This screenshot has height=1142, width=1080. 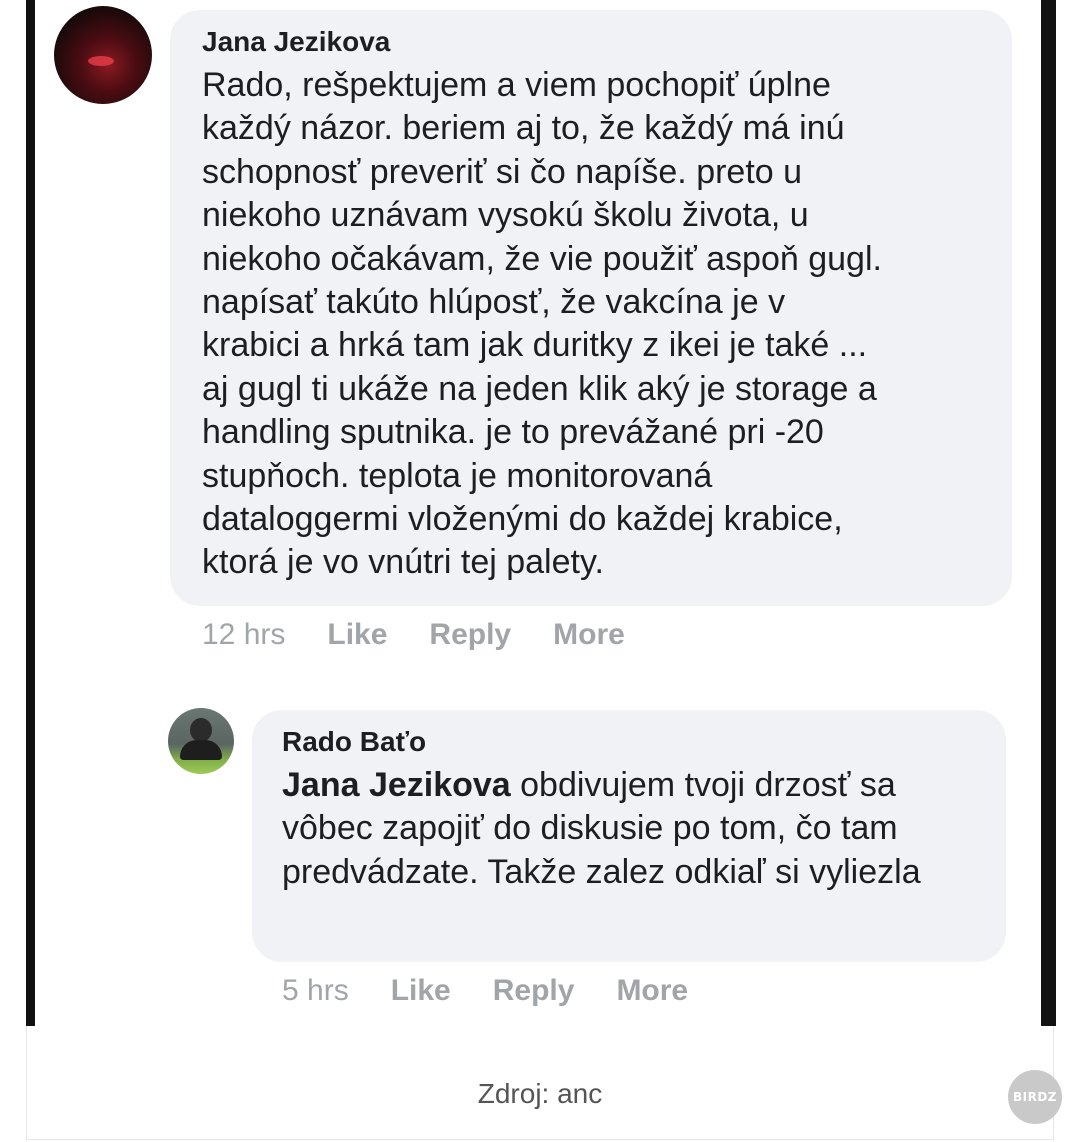 I want to click on comment-time: 12 hrs, so click(x=243, y=635).